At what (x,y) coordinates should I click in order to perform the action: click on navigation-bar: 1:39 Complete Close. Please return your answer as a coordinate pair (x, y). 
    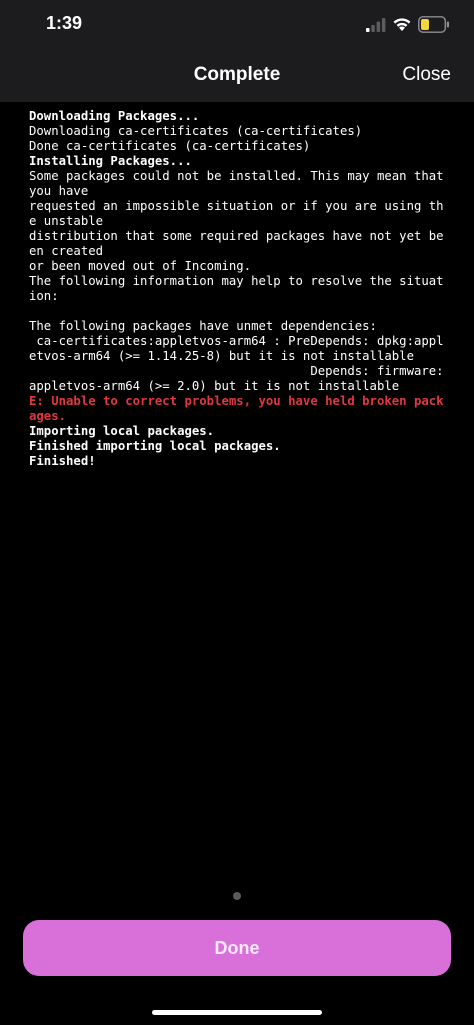
    Looking at the image, I should click on (237, 51).